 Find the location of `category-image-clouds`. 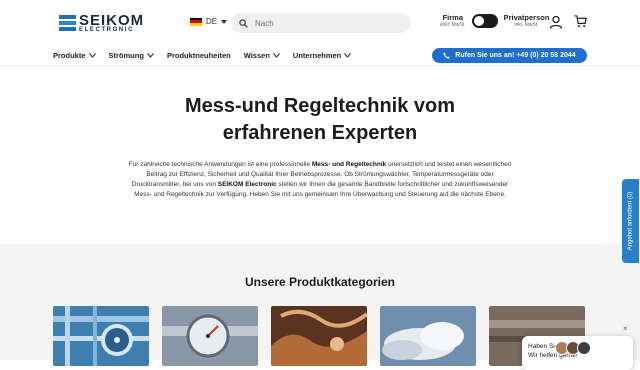

category-image-clouds is located at coordinates (428, 336).